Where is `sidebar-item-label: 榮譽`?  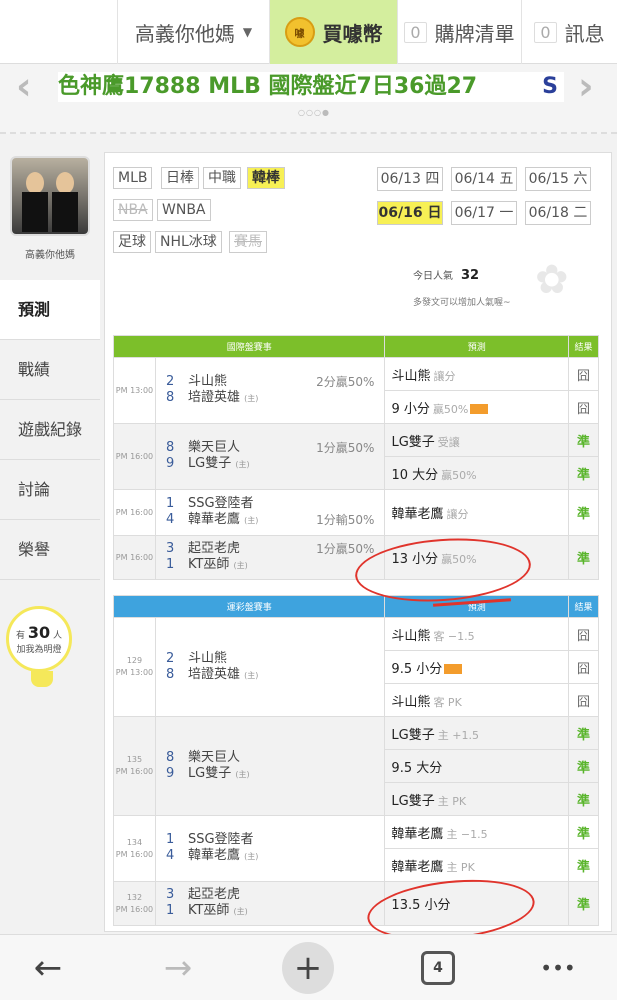 sidebar-item-label: 榮譽 is located at coordinates (34, 549).